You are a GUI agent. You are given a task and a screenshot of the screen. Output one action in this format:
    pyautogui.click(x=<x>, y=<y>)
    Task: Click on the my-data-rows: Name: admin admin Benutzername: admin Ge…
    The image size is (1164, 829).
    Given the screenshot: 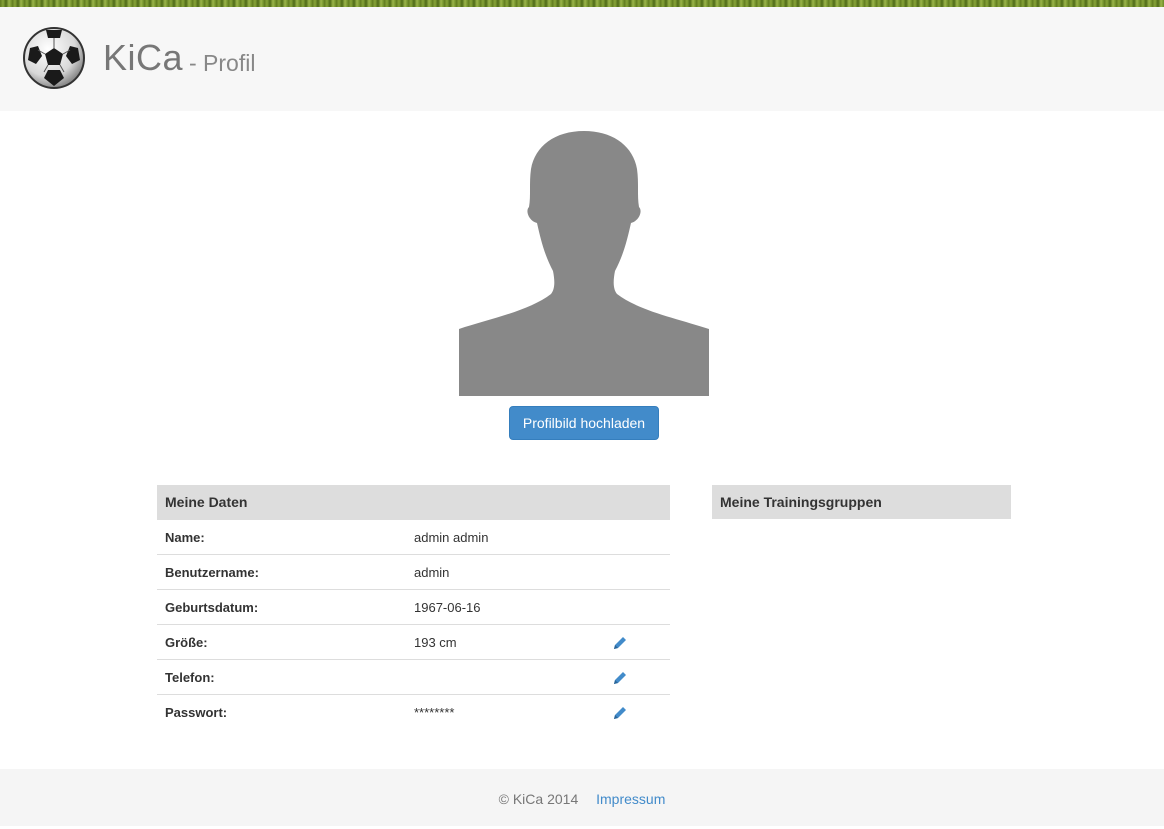 What is the action you would take?
    pyautogui.click(x=413, y=625)
    